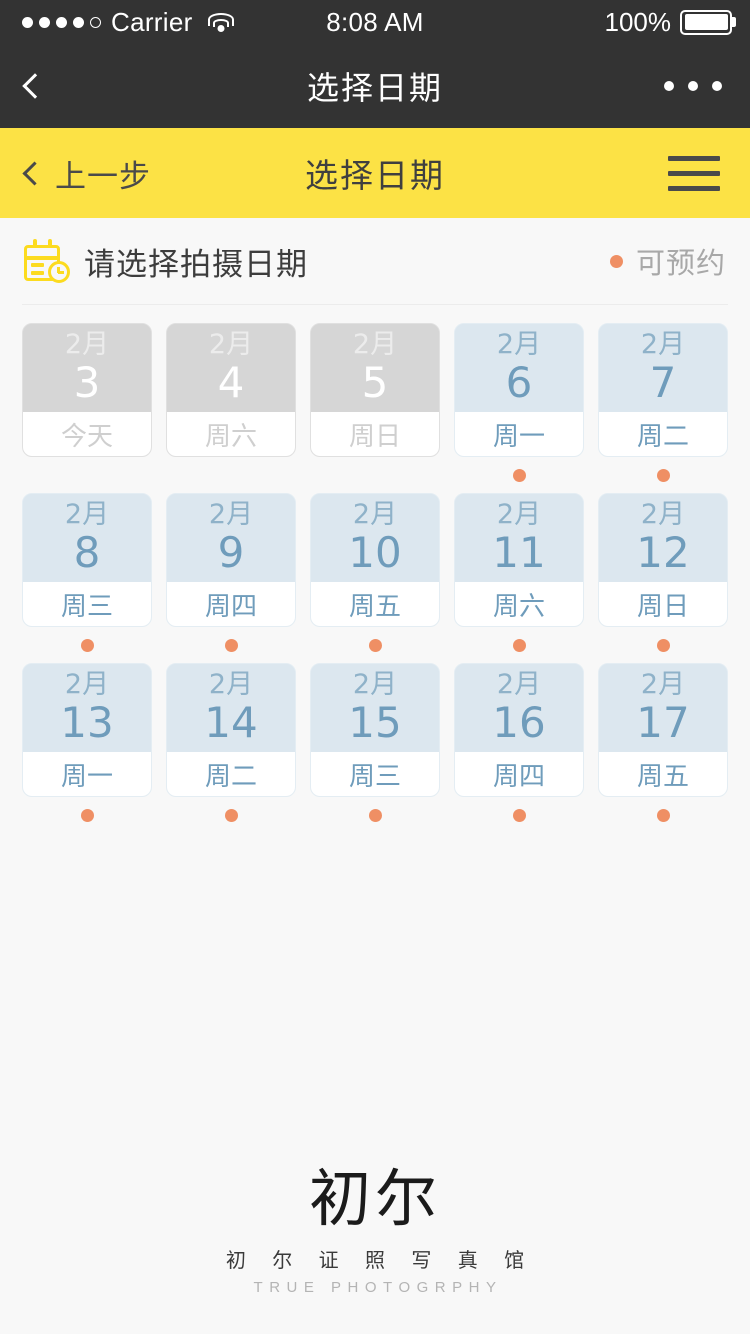 This screenshot has height=1334, width=750. I want to click on date-cell: 2月 11 周六, so click(519, 578).